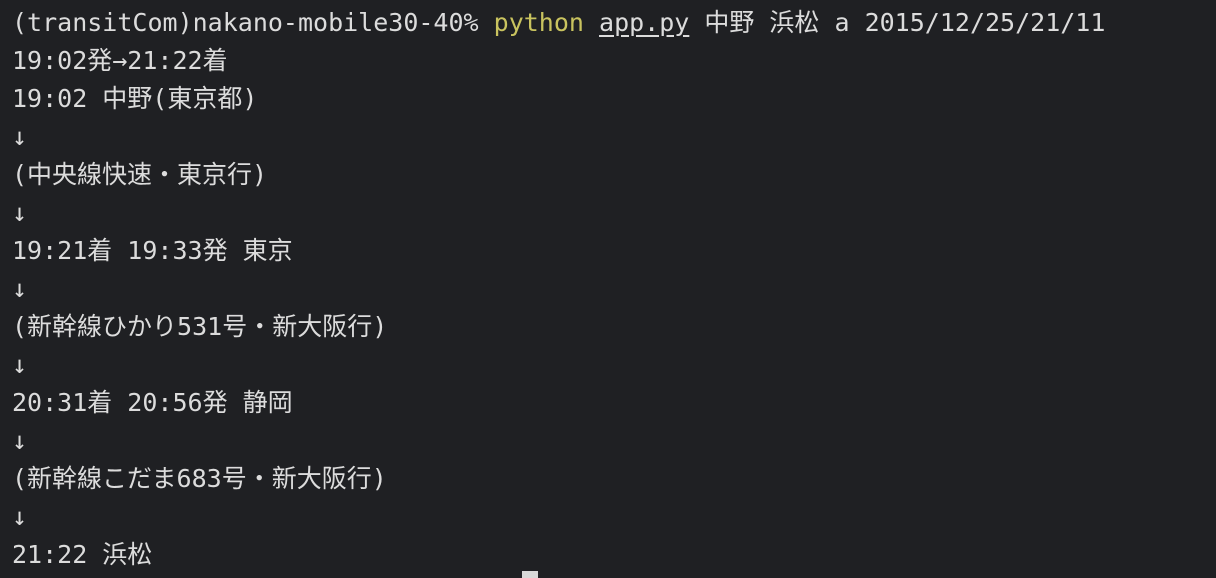 This screenshot has height=578, width=1216. What do you see at coordinates (530, 574) in the screenshot?
I see `terminal-cursor` at bounding box center [530, 574].